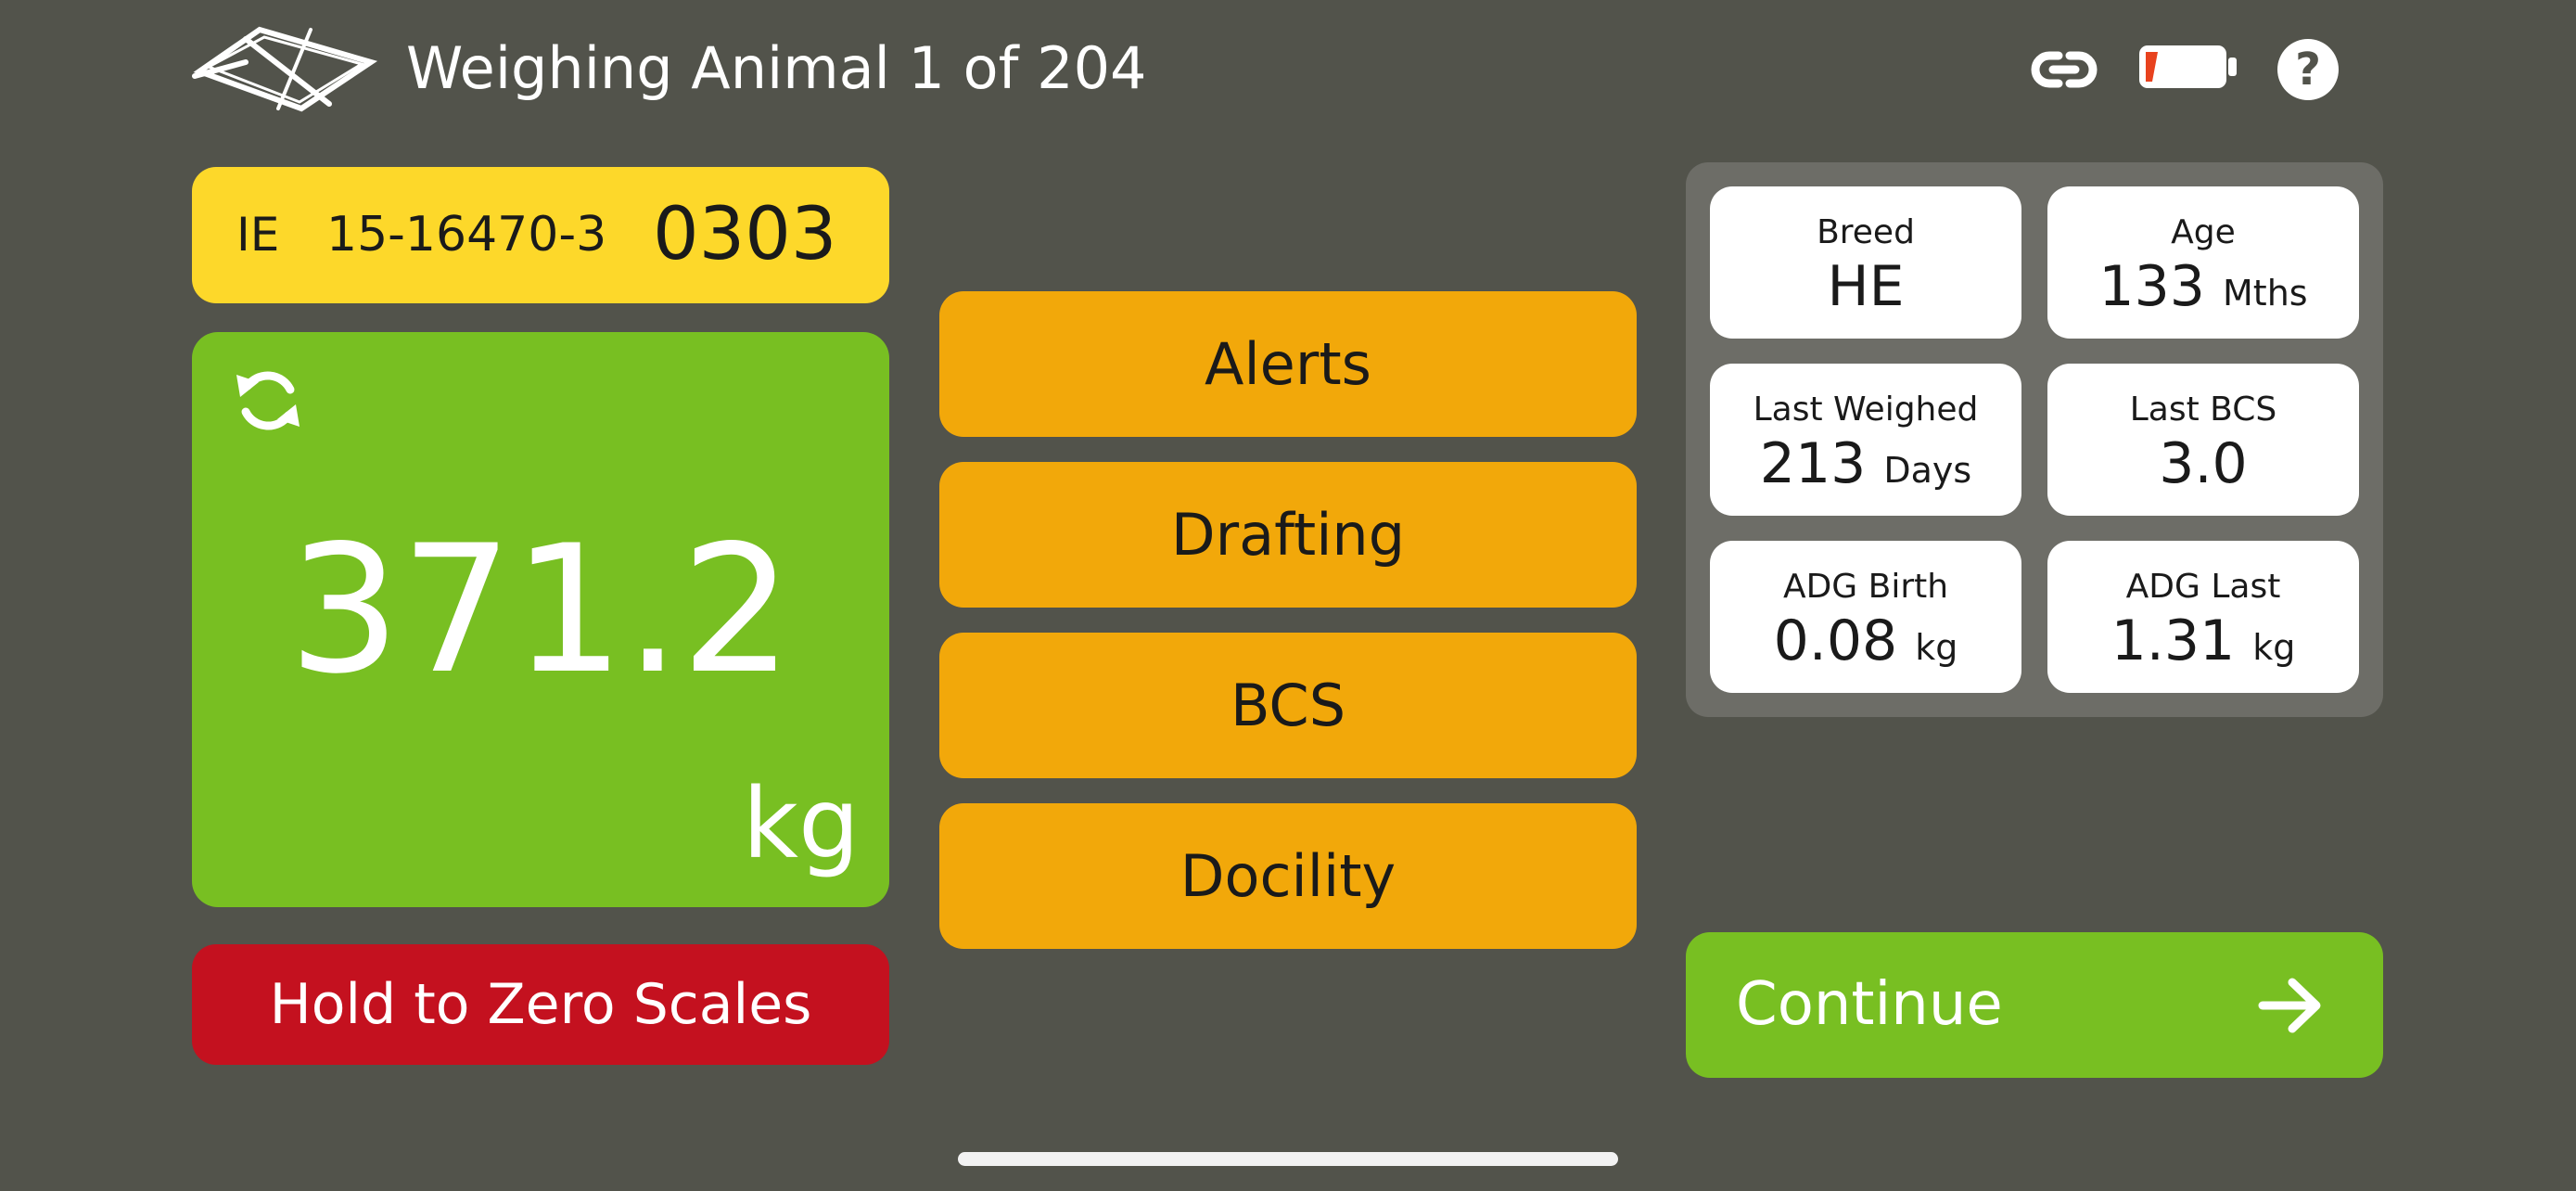 The image size is (2576, 1191). I want to click on age-value: 133 Mths, so click(2203, 290).